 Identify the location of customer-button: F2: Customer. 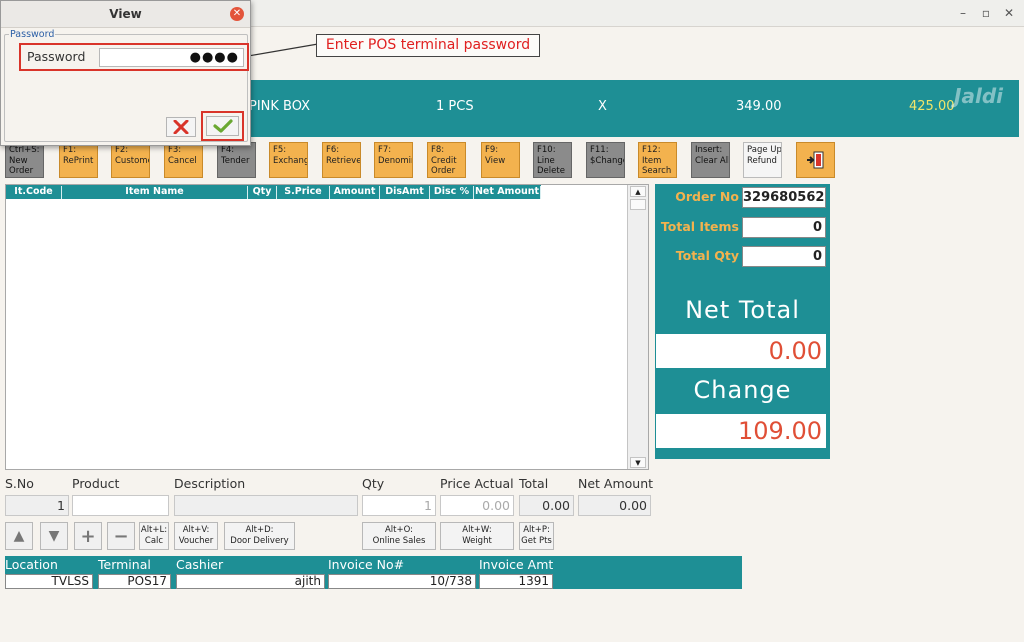
(130, 160).